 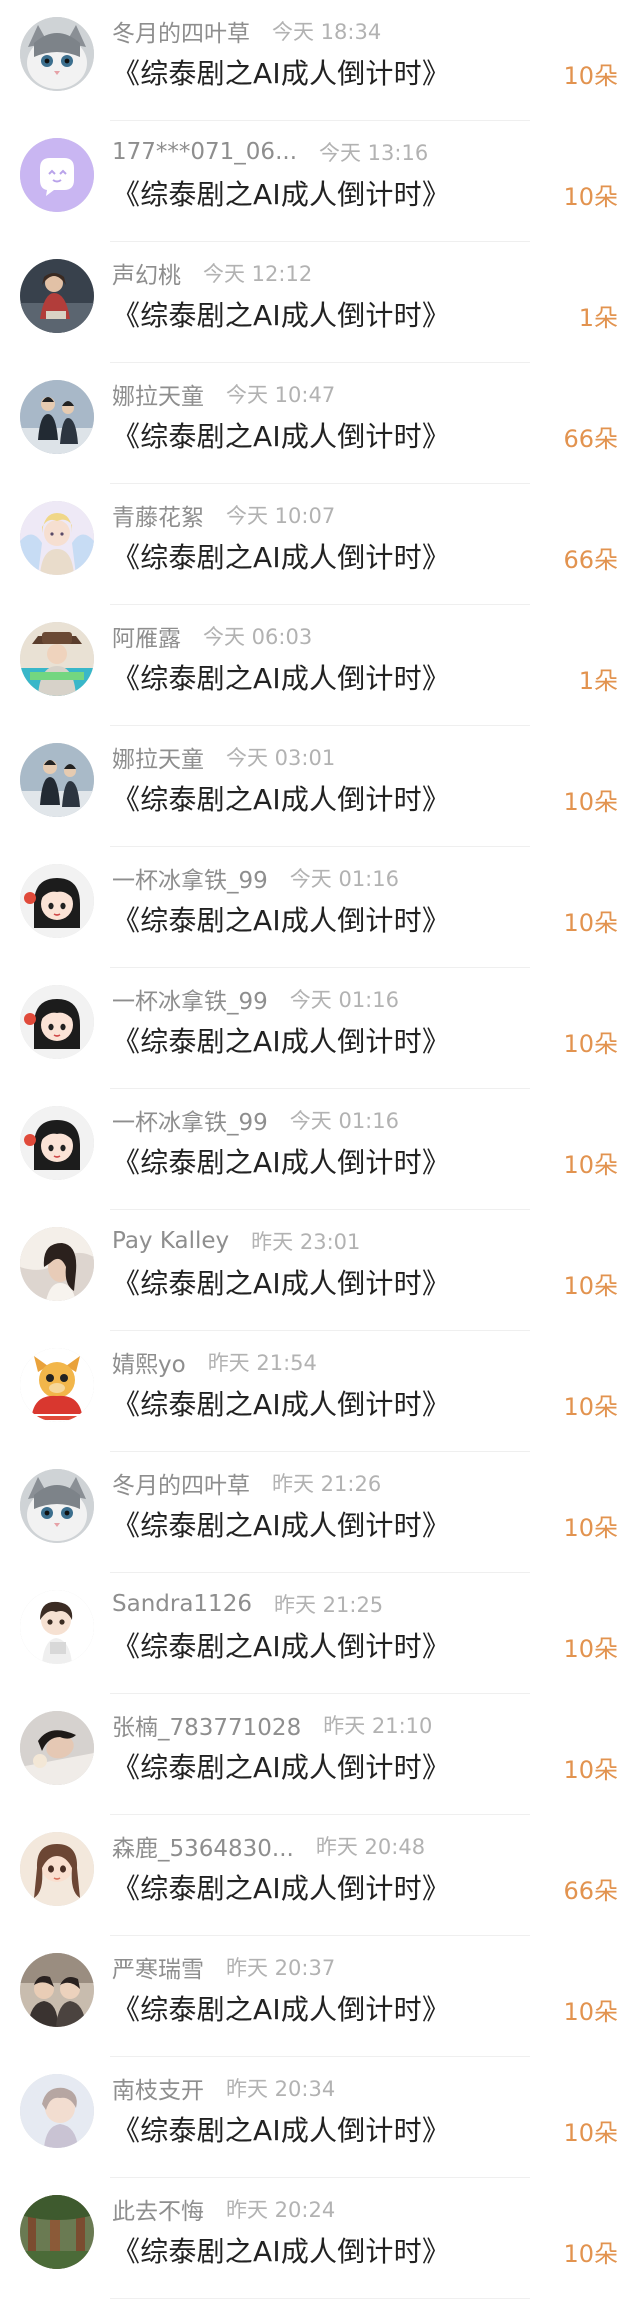 What do you see at coordinates (320, 1996) in the screenshot?
I see `list-item: 严寒瑞雪 昨天 20:37 《综泰剧之AI成人倒计时》 10朵` at bounding box center [320, 1996].